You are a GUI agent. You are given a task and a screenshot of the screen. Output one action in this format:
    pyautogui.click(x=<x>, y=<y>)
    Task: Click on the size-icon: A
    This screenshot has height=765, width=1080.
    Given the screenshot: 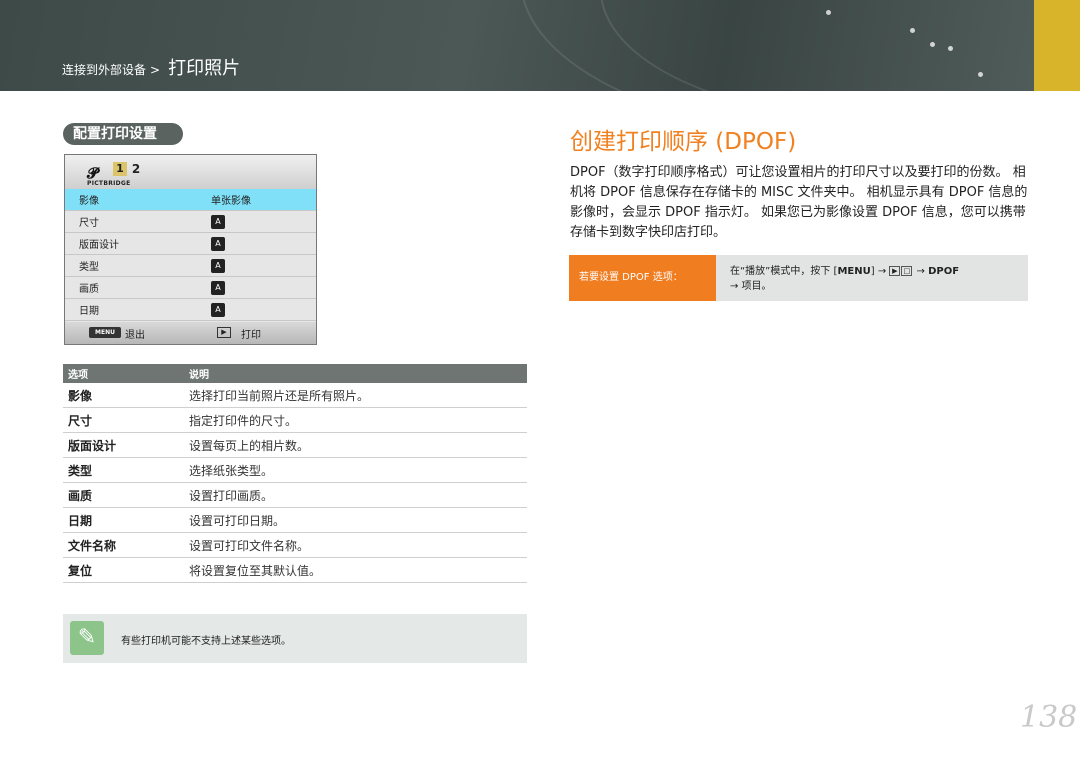 What is the action you would take?
    pyautogui.click(x=218, y=221)
    